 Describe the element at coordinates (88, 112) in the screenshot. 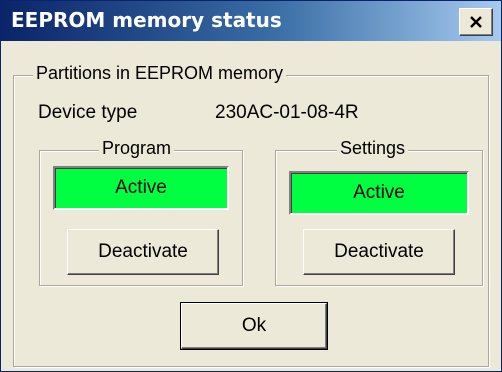

I see `device-type-label: Device type` at that location.